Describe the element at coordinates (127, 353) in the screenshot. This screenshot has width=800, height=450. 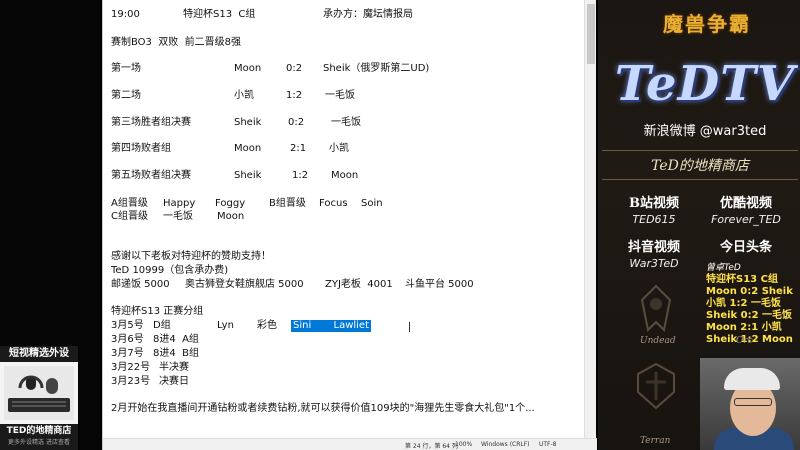
I see `schedule-date: 3月7号` at that location.